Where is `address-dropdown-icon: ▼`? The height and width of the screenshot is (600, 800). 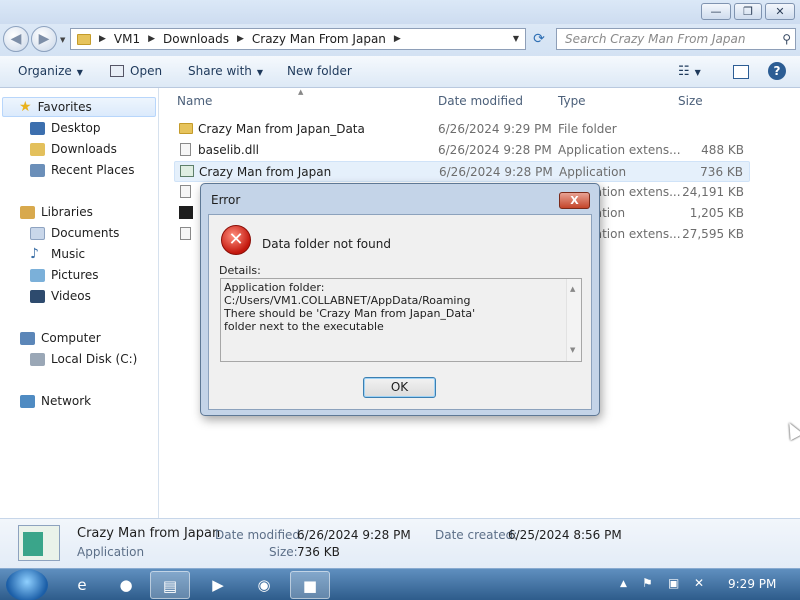
address-dropdown-icon: ▼ is located at coordinates (516, 38).